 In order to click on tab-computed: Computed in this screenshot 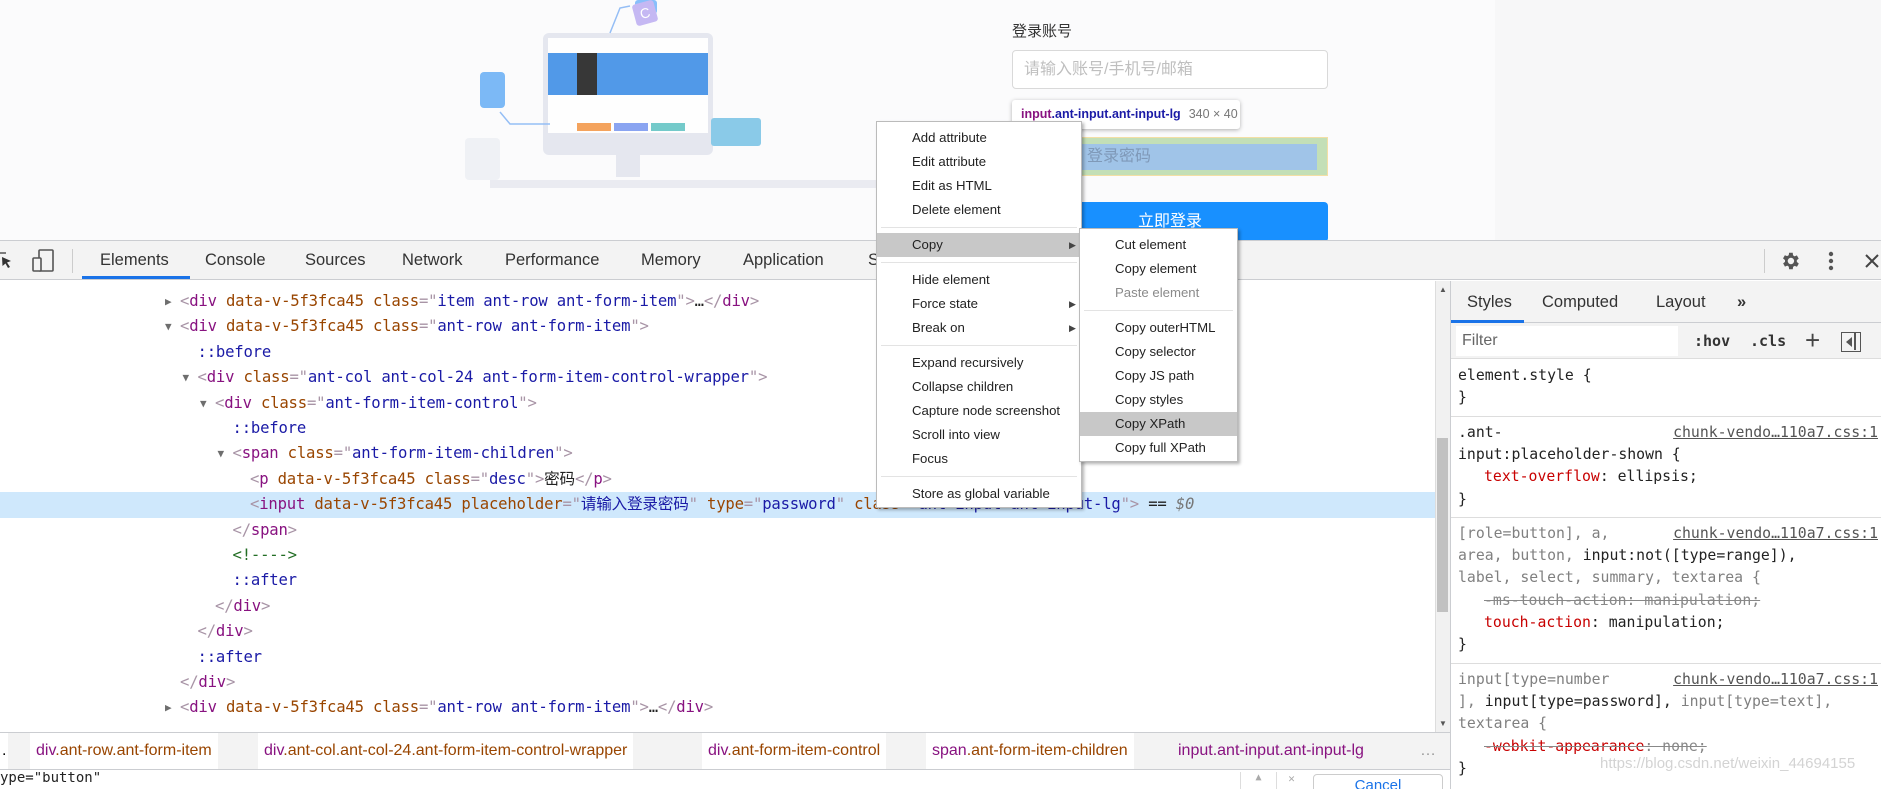, I will do `click(1580, 302)`.